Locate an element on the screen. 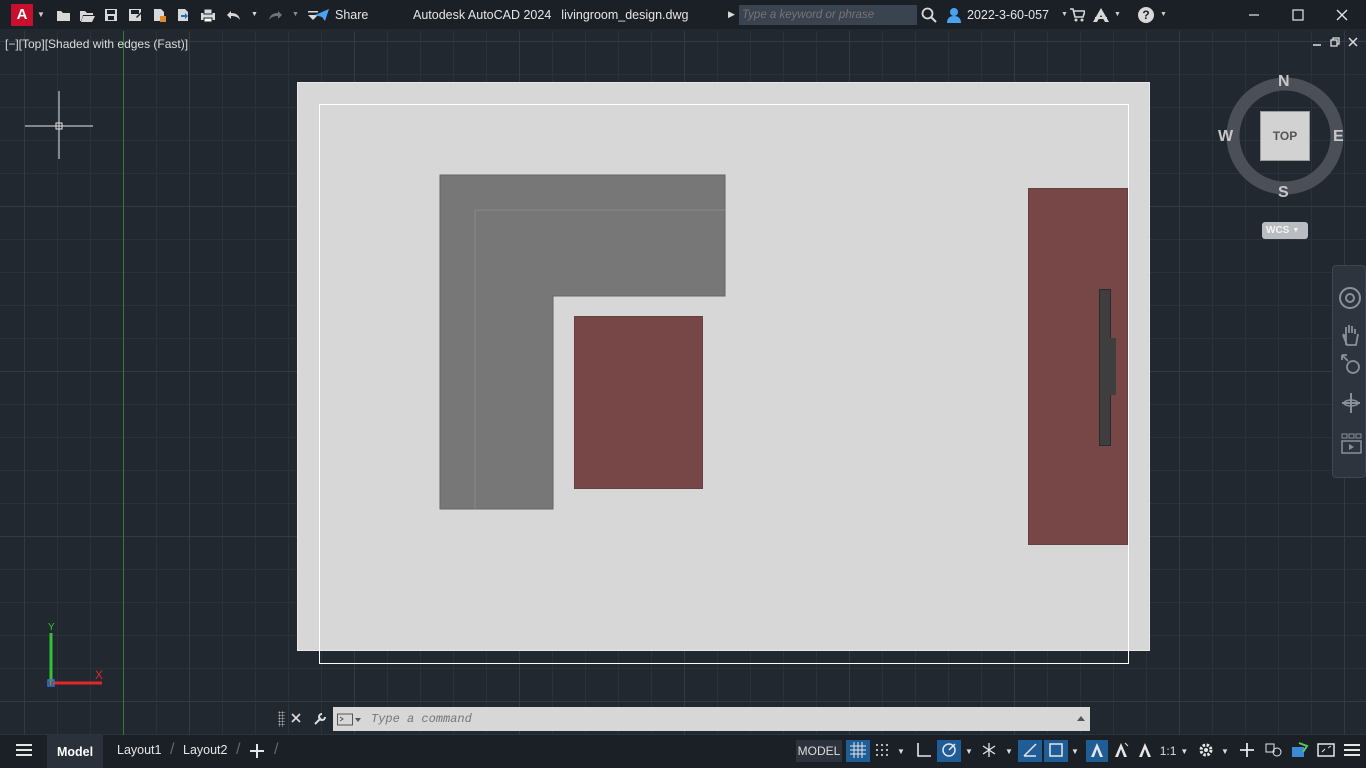 The width and height of the screenshot is (1366, 768). search-expand-icon: ▶ is located at coordinates (731, 14).